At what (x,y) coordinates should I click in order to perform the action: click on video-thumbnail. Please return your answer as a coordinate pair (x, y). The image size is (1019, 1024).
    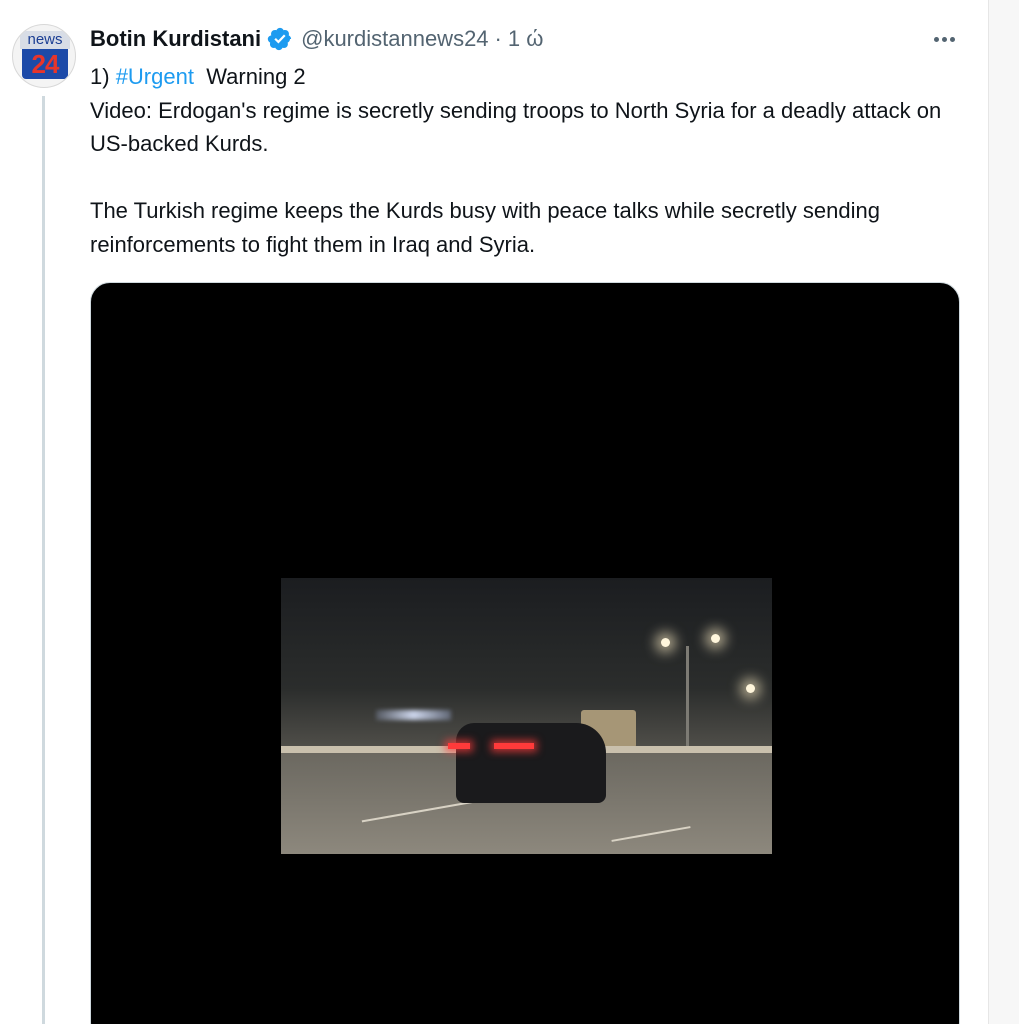
    Looking at the image, I should click on (526, 716).